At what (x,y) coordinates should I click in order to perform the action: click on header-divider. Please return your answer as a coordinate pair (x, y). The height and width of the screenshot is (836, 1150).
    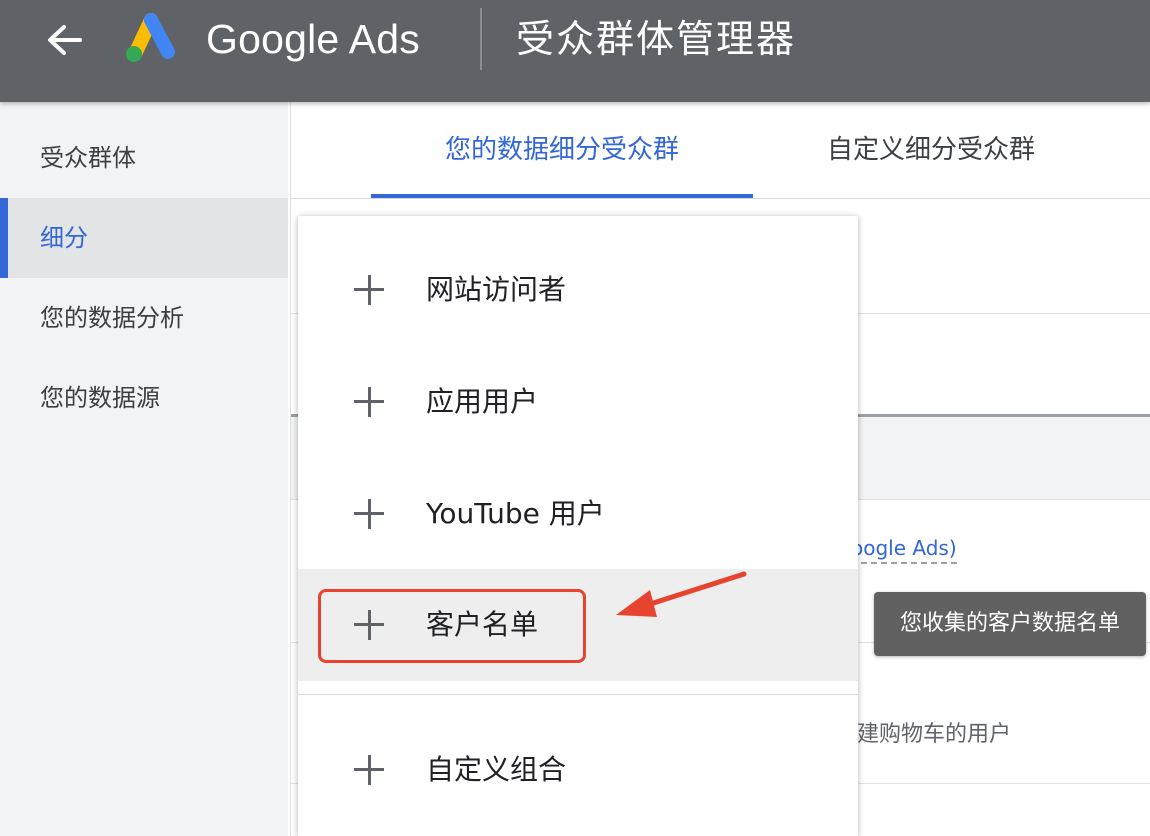
    Looking at the image, I should click on (481, 39).